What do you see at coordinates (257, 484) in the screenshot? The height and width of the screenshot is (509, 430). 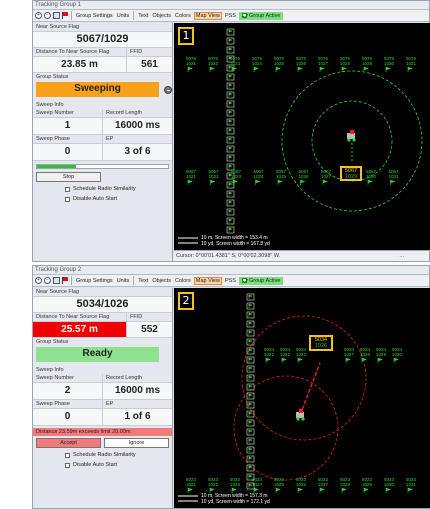 I see `flag-station-label: 1024` at bounding box center [257, 484].